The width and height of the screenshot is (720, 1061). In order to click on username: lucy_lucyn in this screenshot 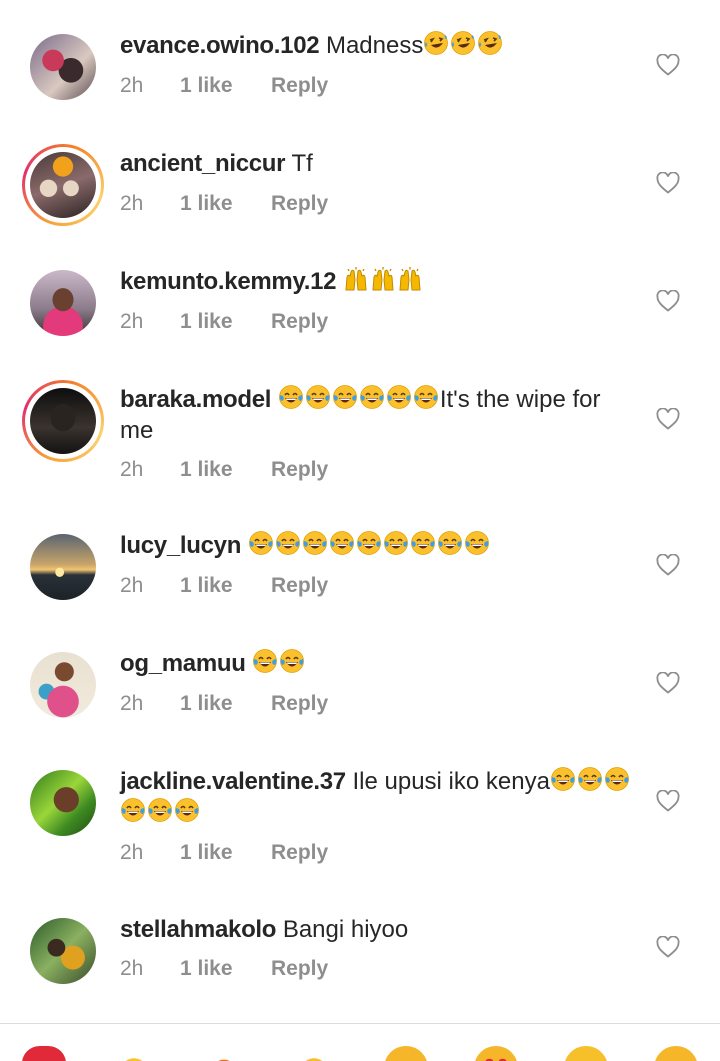, I will do `click(180, 545)`.